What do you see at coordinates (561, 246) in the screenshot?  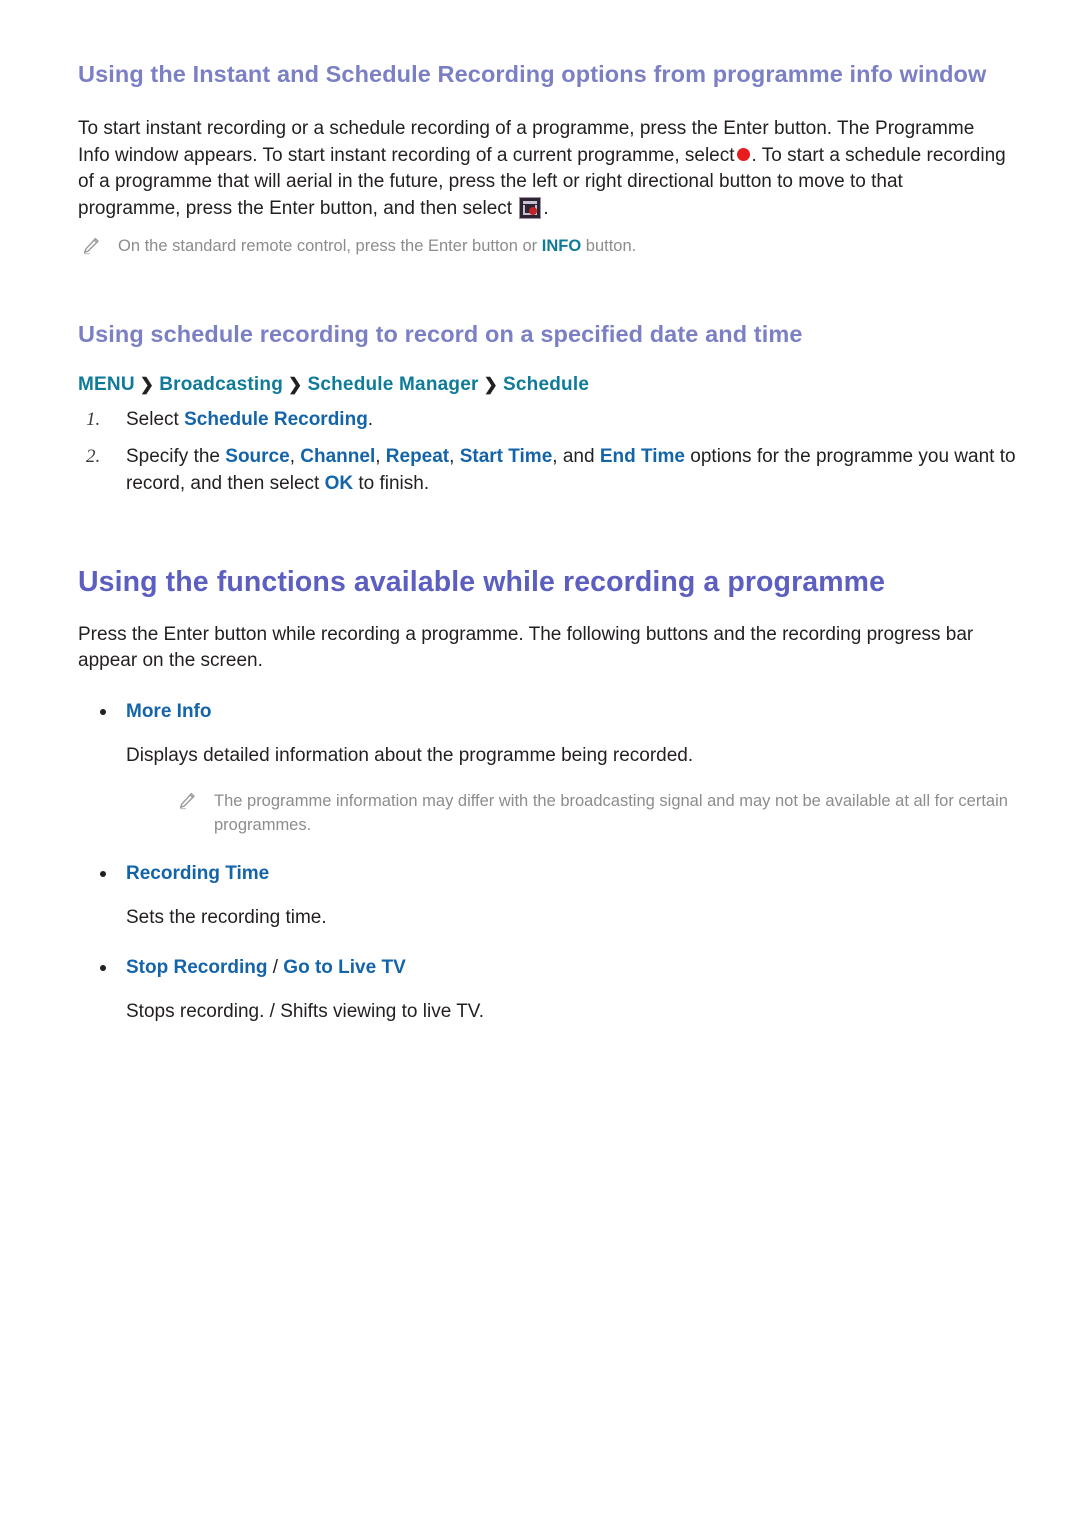 I see `info-button-link: INFO` at bounding box center [561, 246].